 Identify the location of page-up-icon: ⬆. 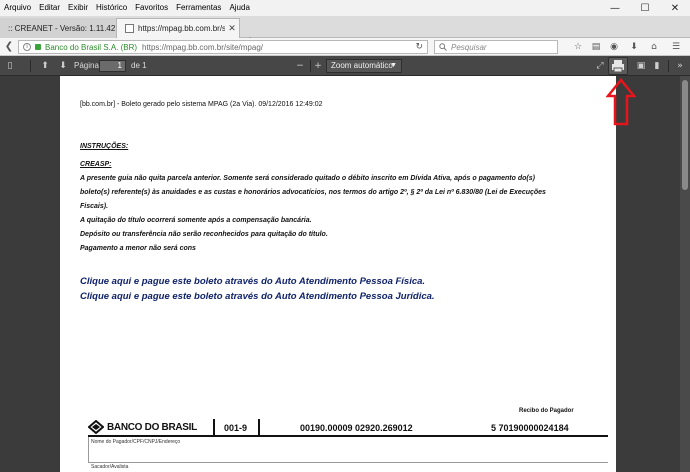
(45, 66).